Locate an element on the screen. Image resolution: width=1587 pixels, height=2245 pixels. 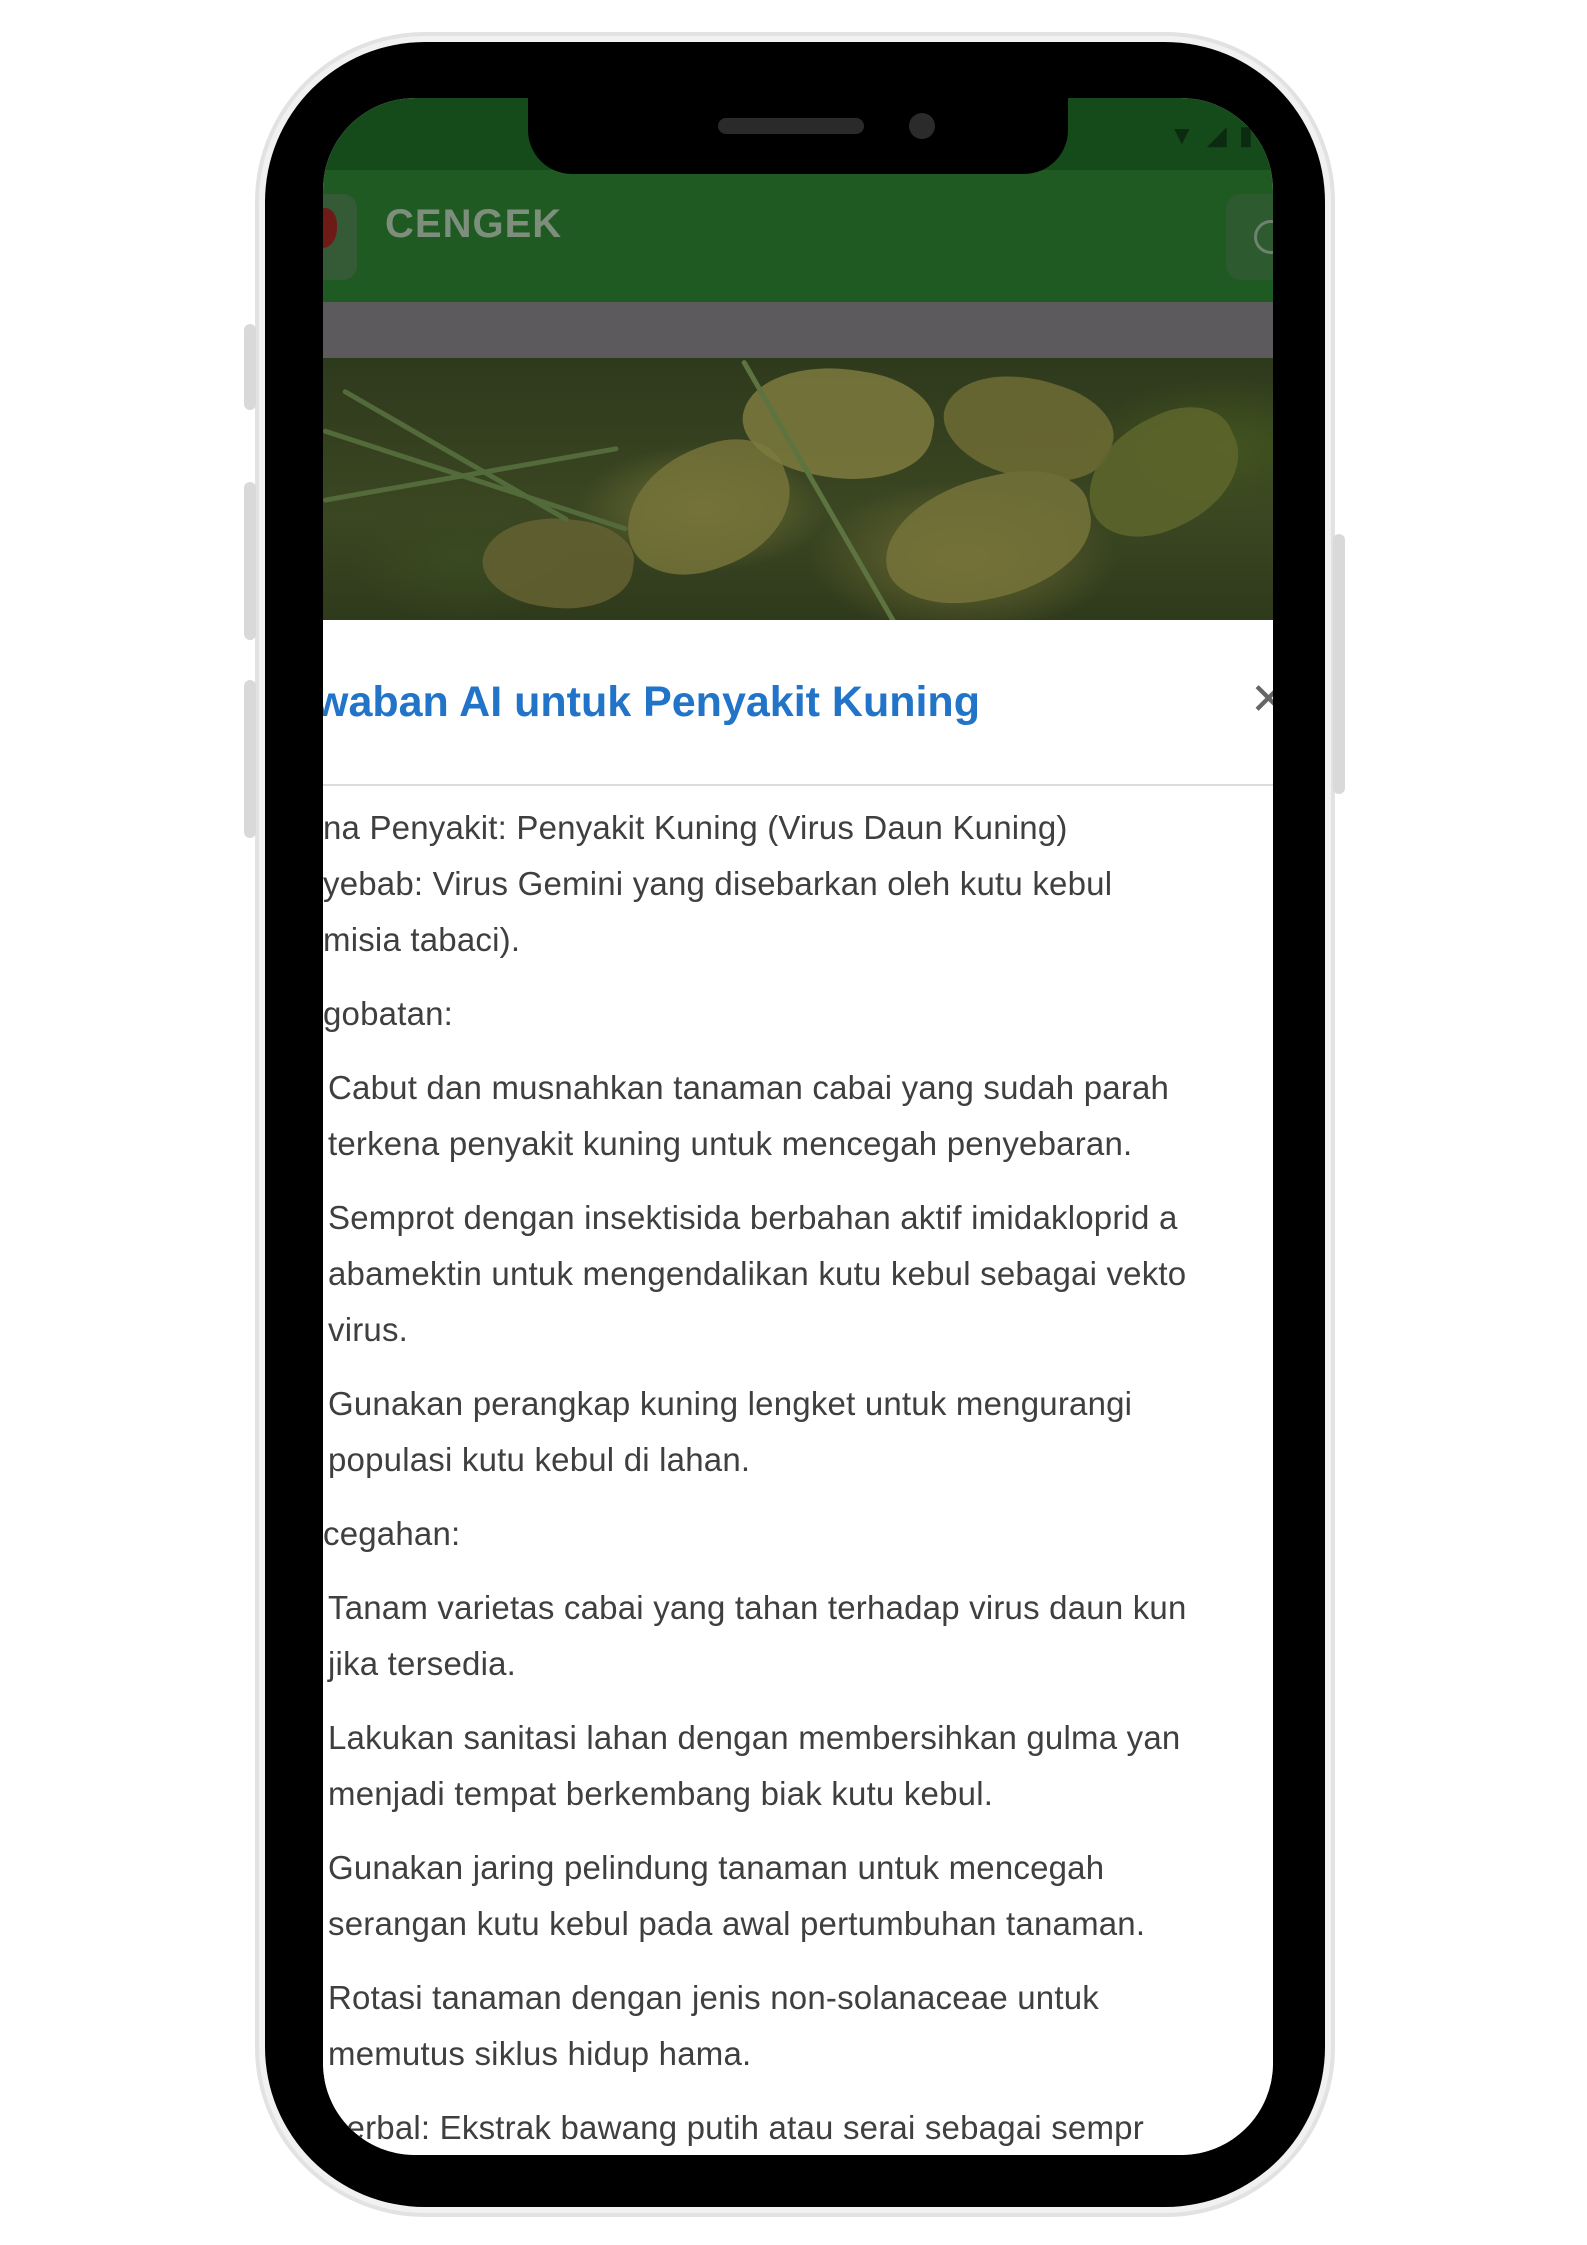
answer-line: memutus siklus hidup hama. is located at coordinates (540, 2053).